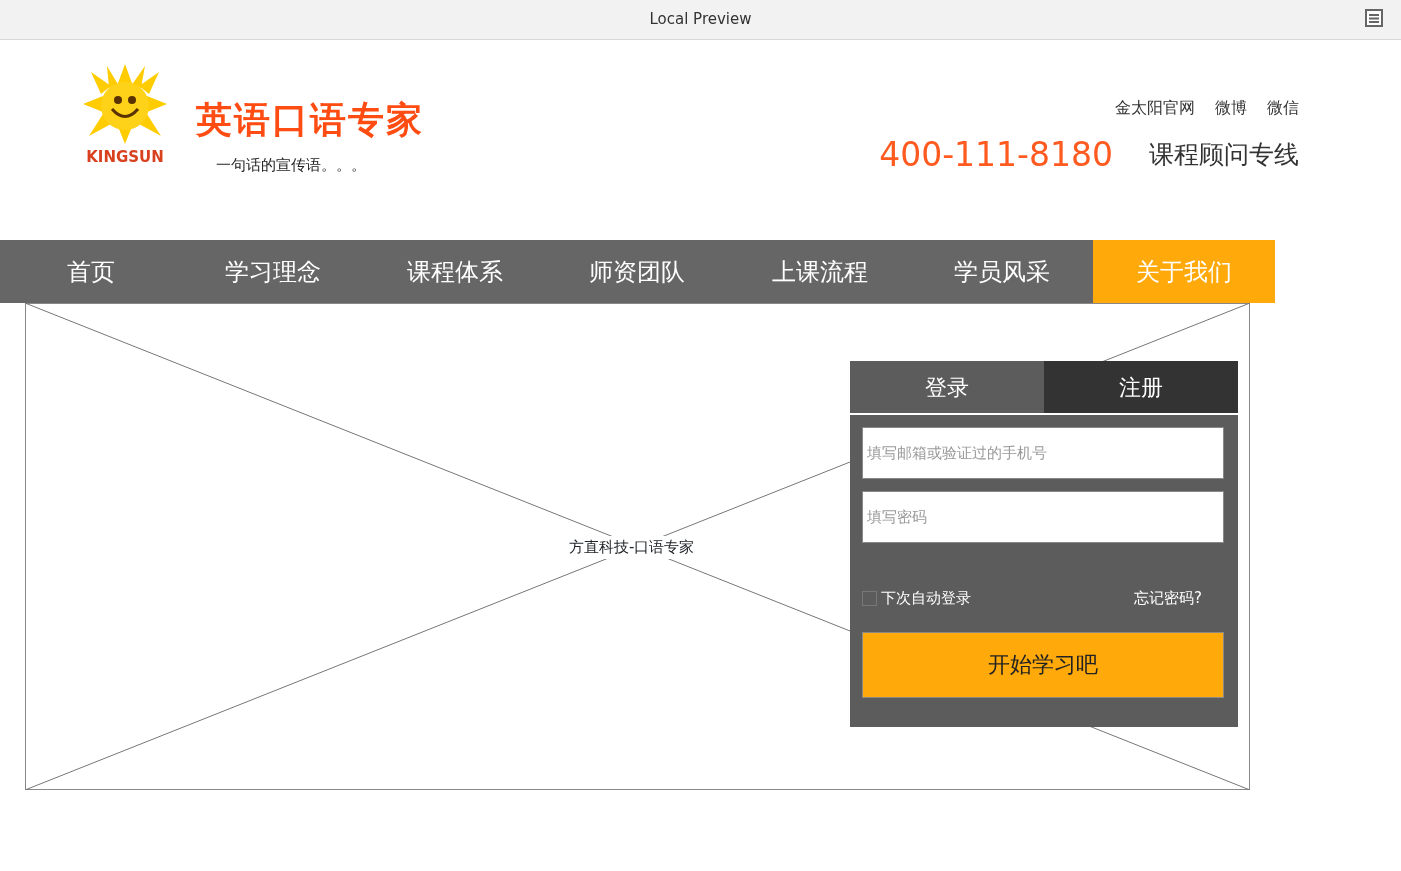 The height and width of the screenshot is (871, 1401). What do you see at coordinates (273, 271) in the screenshot?
I see `nav-item: 学习理念` at bounding box center [273, 271].